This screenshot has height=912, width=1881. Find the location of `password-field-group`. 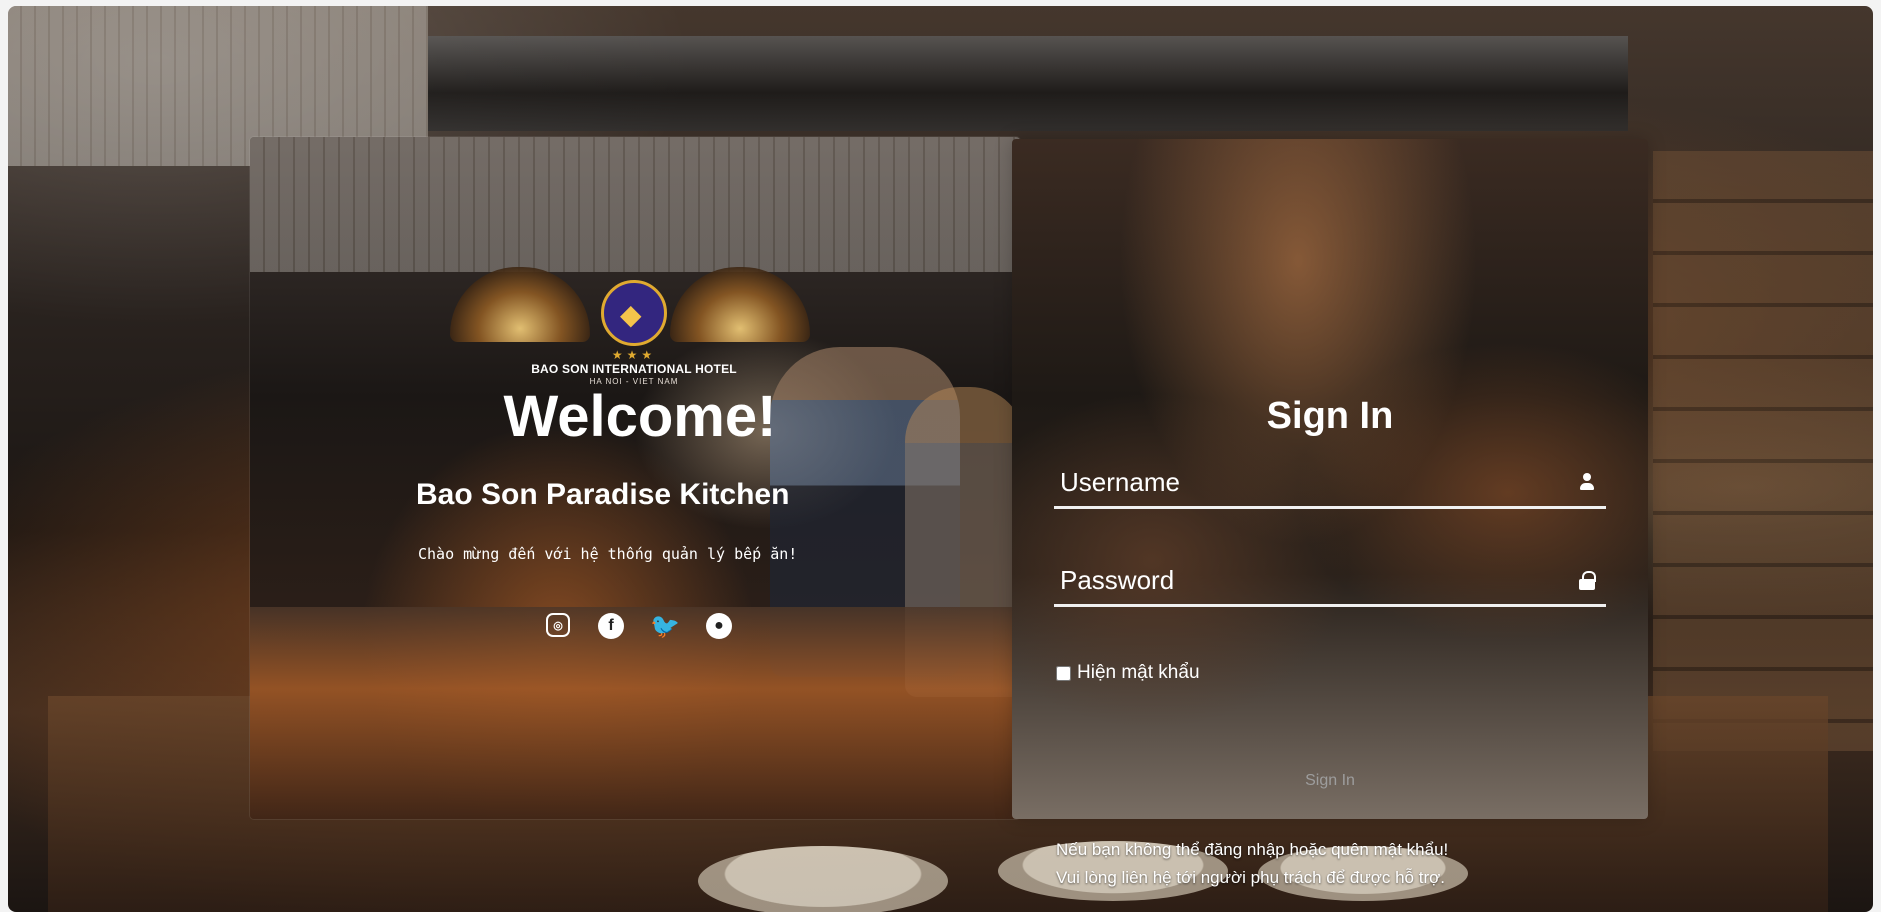

password-field-group is located at coordinates (1330, 582).